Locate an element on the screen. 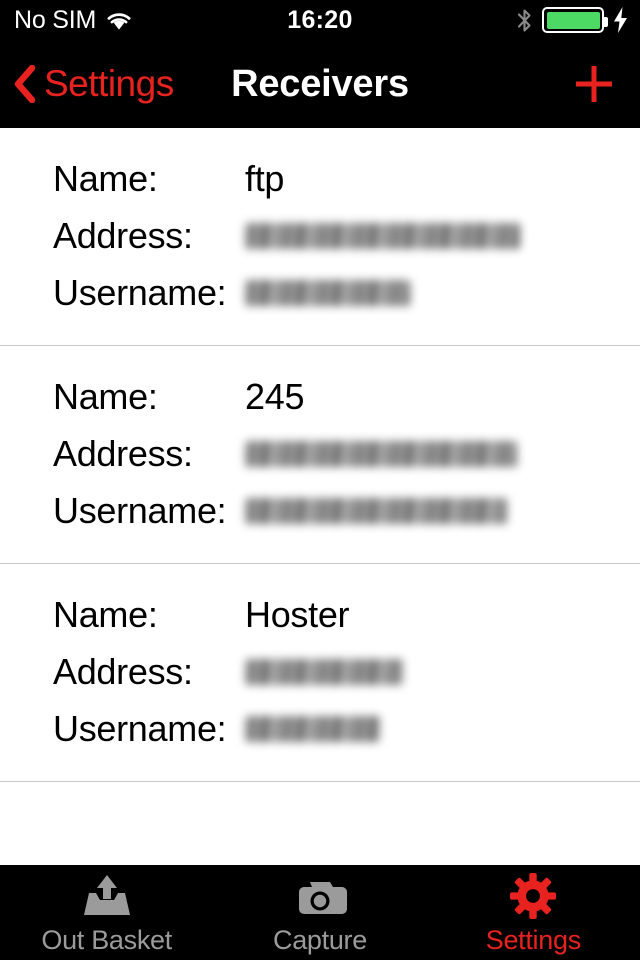 The image size is (640, 960). name-row: Name: Hoster is located at coordinates (335, 614).